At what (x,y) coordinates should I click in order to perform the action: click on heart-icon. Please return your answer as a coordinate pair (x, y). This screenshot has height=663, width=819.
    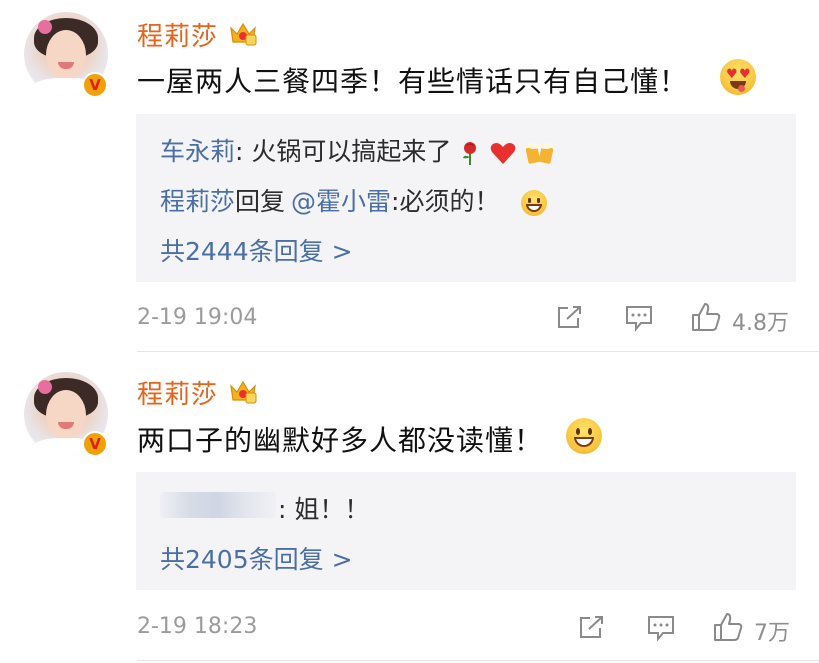
    Looking at the image, I should click on (503, 153).